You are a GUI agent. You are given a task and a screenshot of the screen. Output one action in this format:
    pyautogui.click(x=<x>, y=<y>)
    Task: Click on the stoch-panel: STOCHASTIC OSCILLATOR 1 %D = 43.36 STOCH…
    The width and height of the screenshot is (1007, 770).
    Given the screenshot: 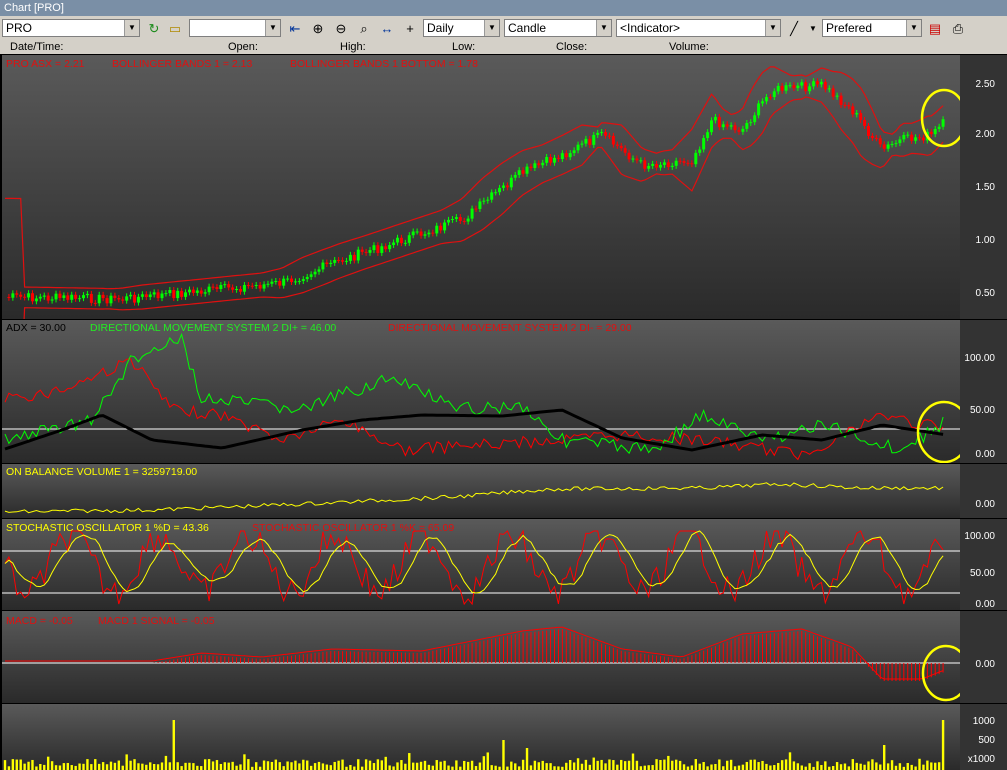 What is the action you would take?
    pyautogui.click(x=481, y=564)
    